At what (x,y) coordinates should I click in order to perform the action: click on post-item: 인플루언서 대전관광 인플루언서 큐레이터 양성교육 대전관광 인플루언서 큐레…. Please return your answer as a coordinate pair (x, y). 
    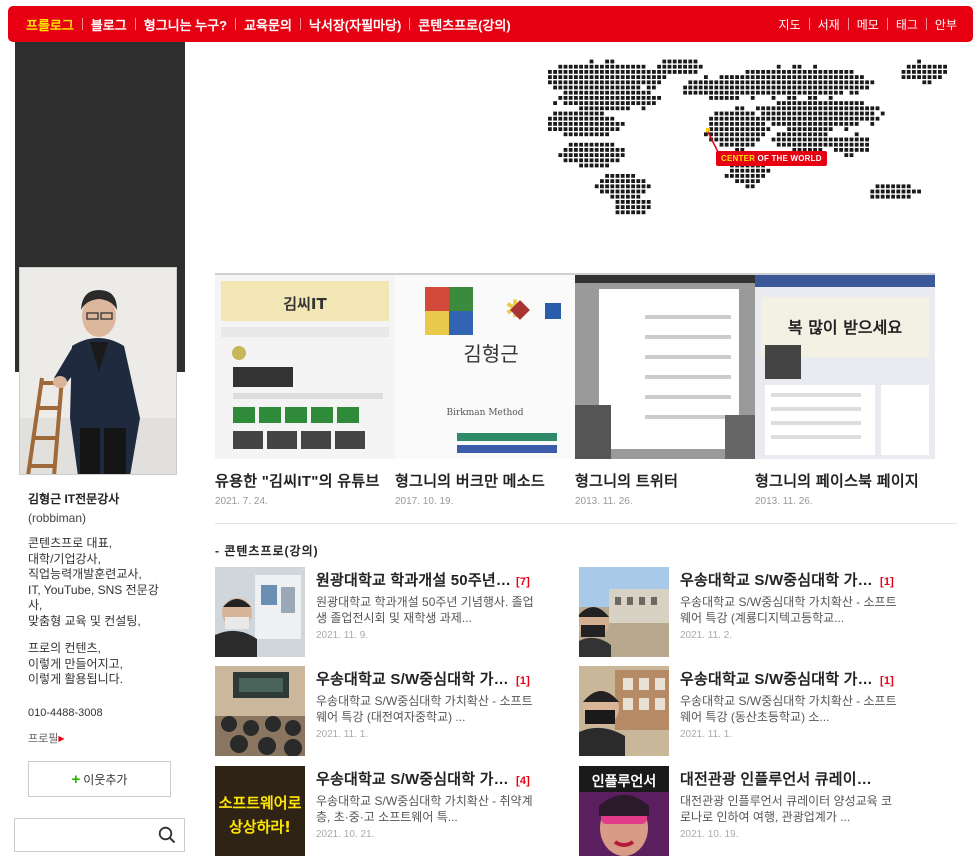
    Looking at the image, I should click on (754, 812).